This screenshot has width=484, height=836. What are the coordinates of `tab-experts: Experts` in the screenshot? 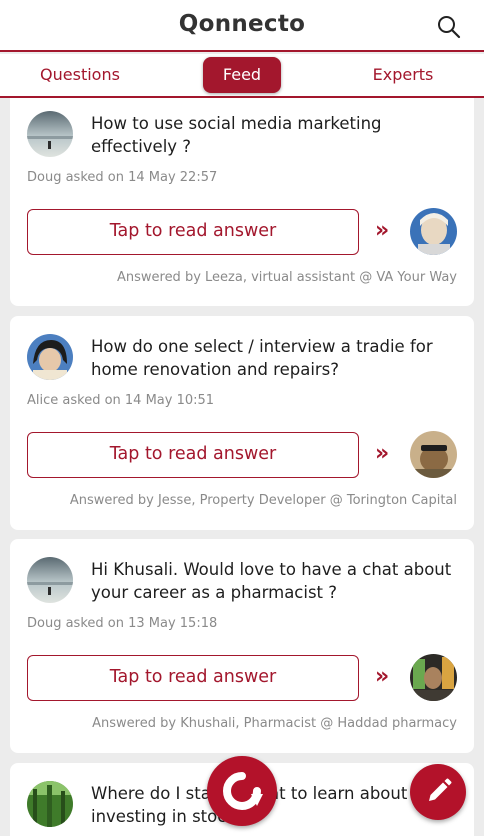 It's located at (403, 75).